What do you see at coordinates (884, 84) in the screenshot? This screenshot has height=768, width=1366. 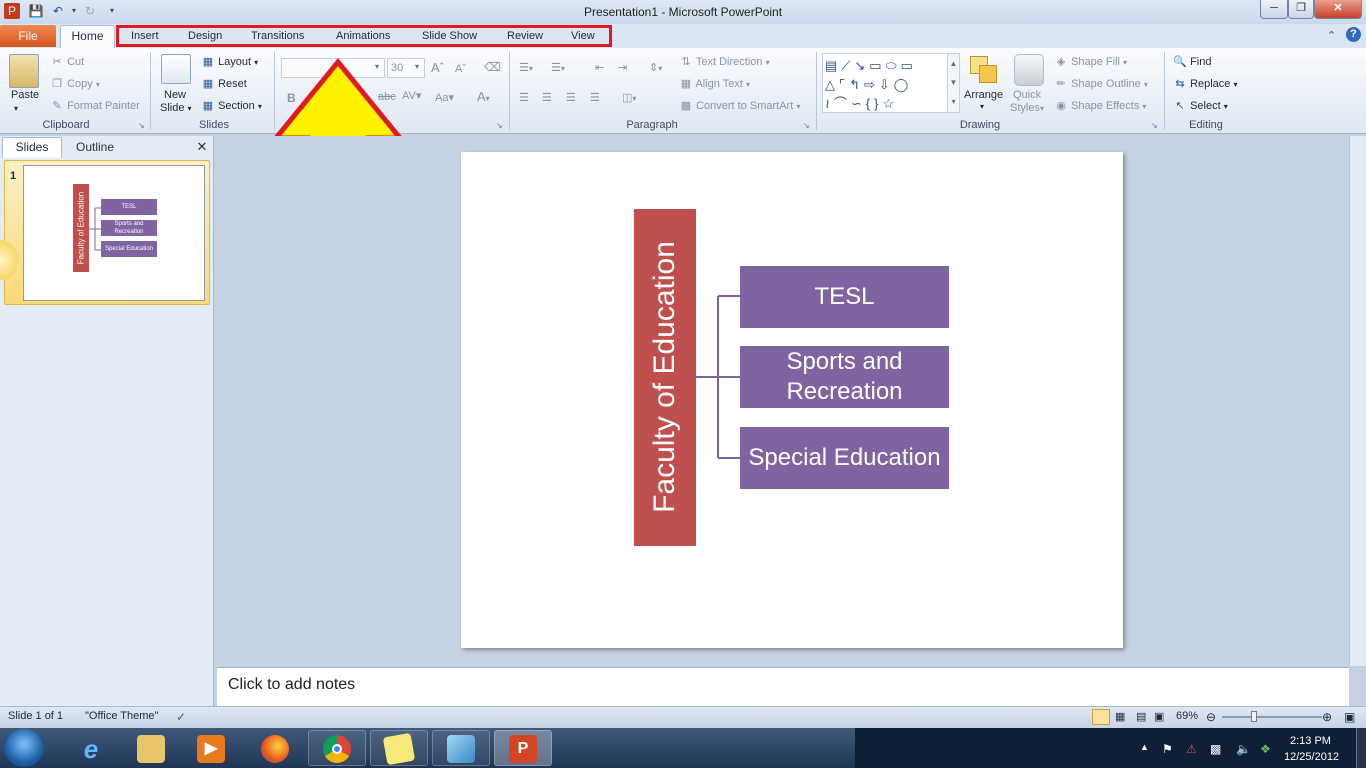 I see `shapes-gallery-icons: ▤⟋↘▭⬭▭ △⌜↰⇨⇩◯ ≀⌒∽{}☆` at bounding box center [884, 84].